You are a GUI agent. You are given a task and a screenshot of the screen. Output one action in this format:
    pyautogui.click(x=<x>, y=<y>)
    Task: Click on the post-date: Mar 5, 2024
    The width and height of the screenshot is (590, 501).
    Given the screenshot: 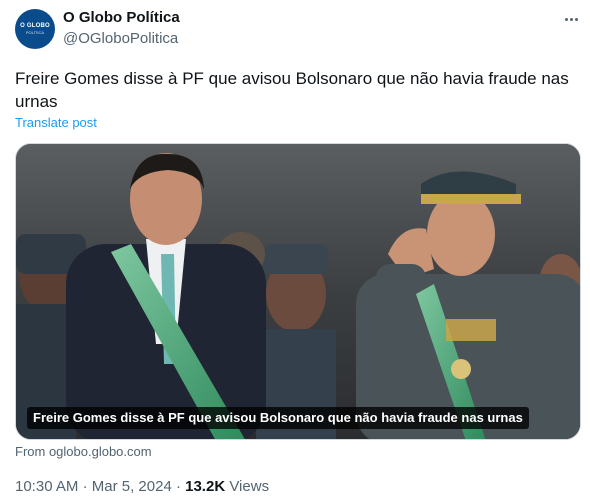 What is the action you would take?
    pyautogui.click(x=132, y=486)
    